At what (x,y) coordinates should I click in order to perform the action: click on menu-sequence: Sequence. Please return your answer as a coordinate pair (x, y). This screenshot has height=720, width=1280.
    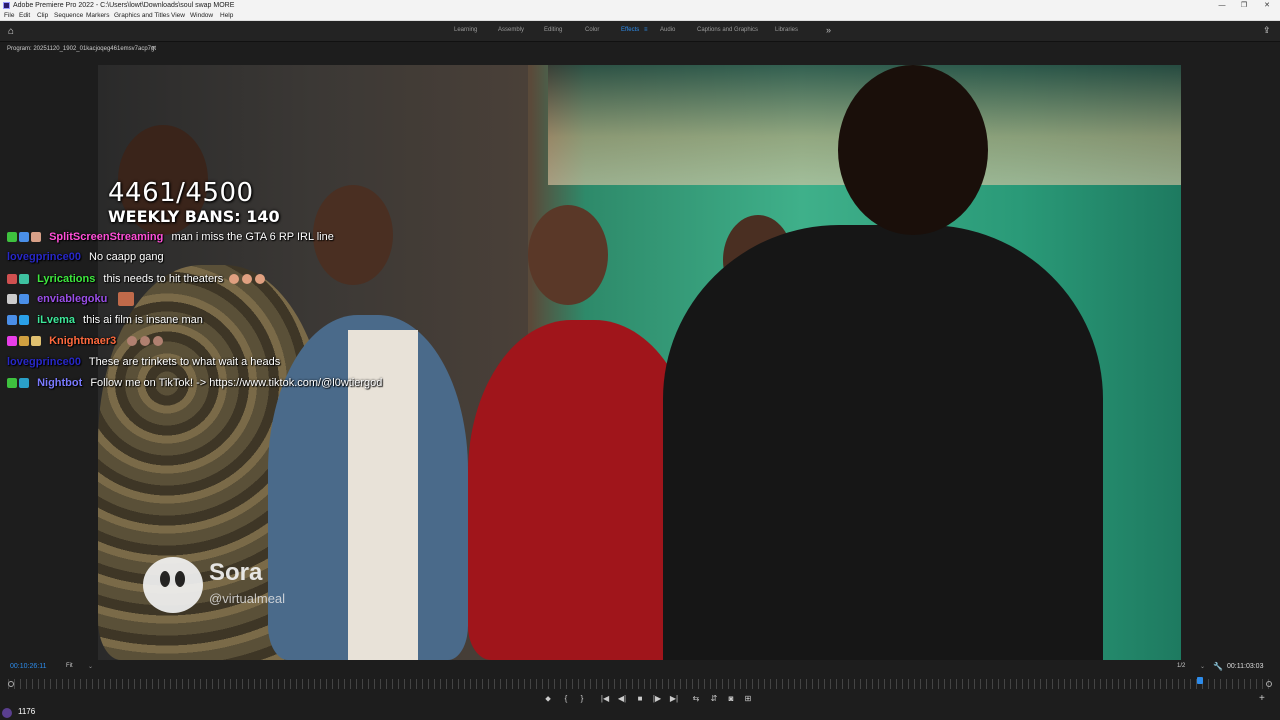
    Looking at the image, I should click on (68, 16).